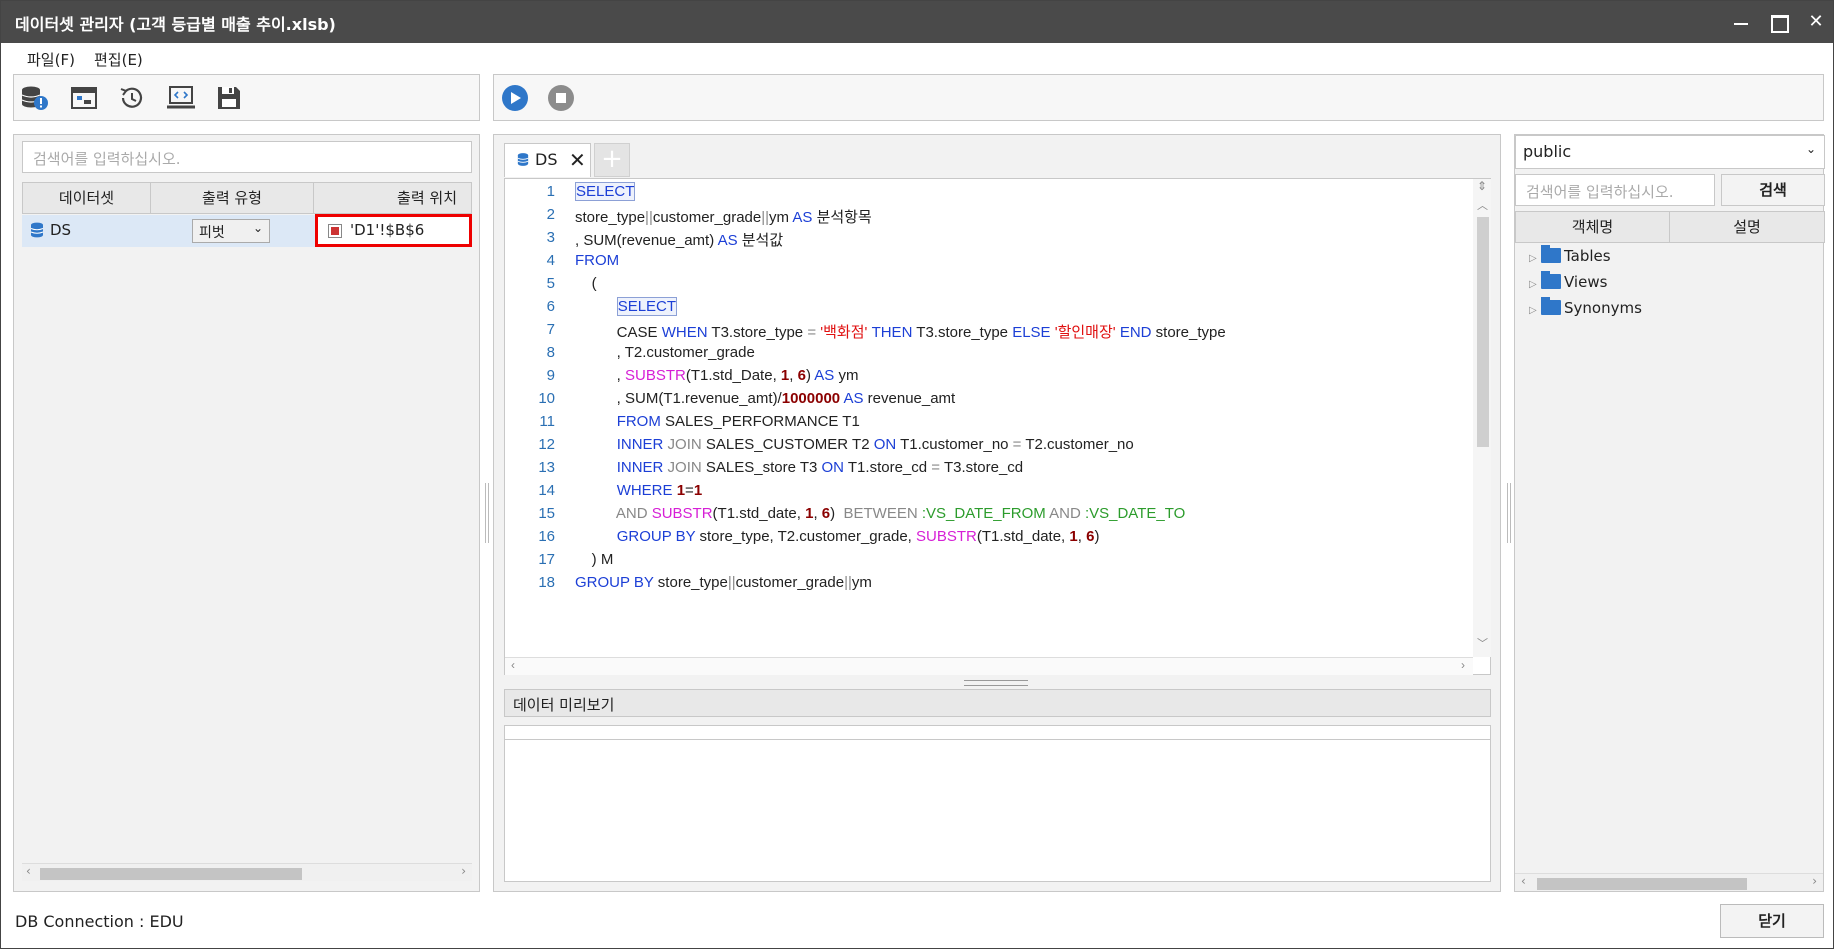 Image resolution: width=1834 pixels, height=949 pixels. Describe the element at coordinates (1670, 152) in the screenshot. I see `schema-select: public ⌄` at that location.